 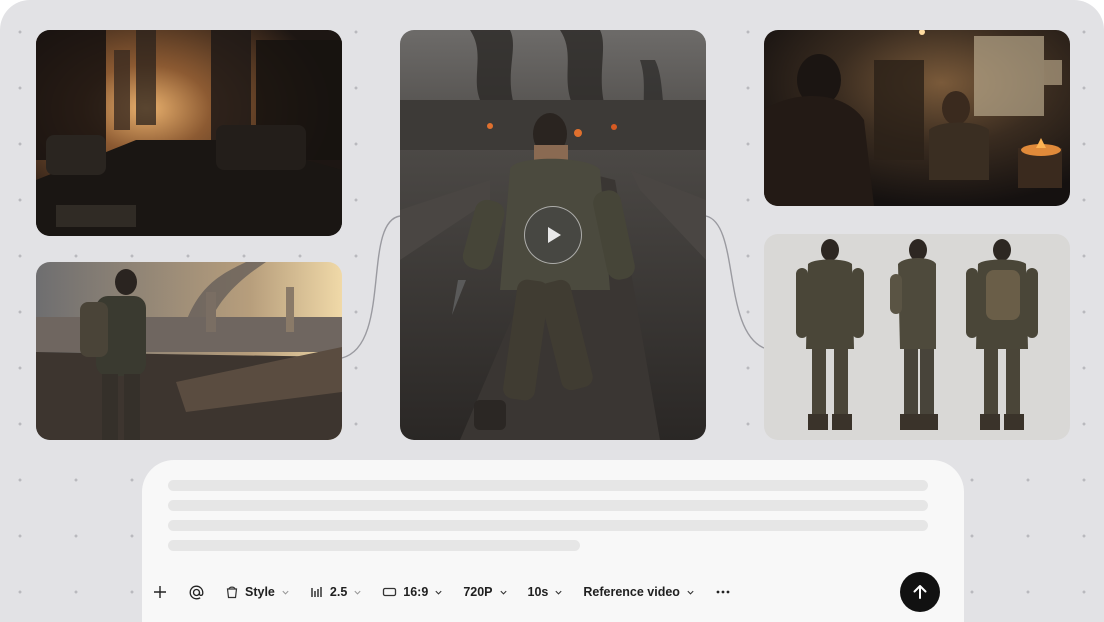 I want to click on aspect-ratio-icon, so click(x=390, y=592).